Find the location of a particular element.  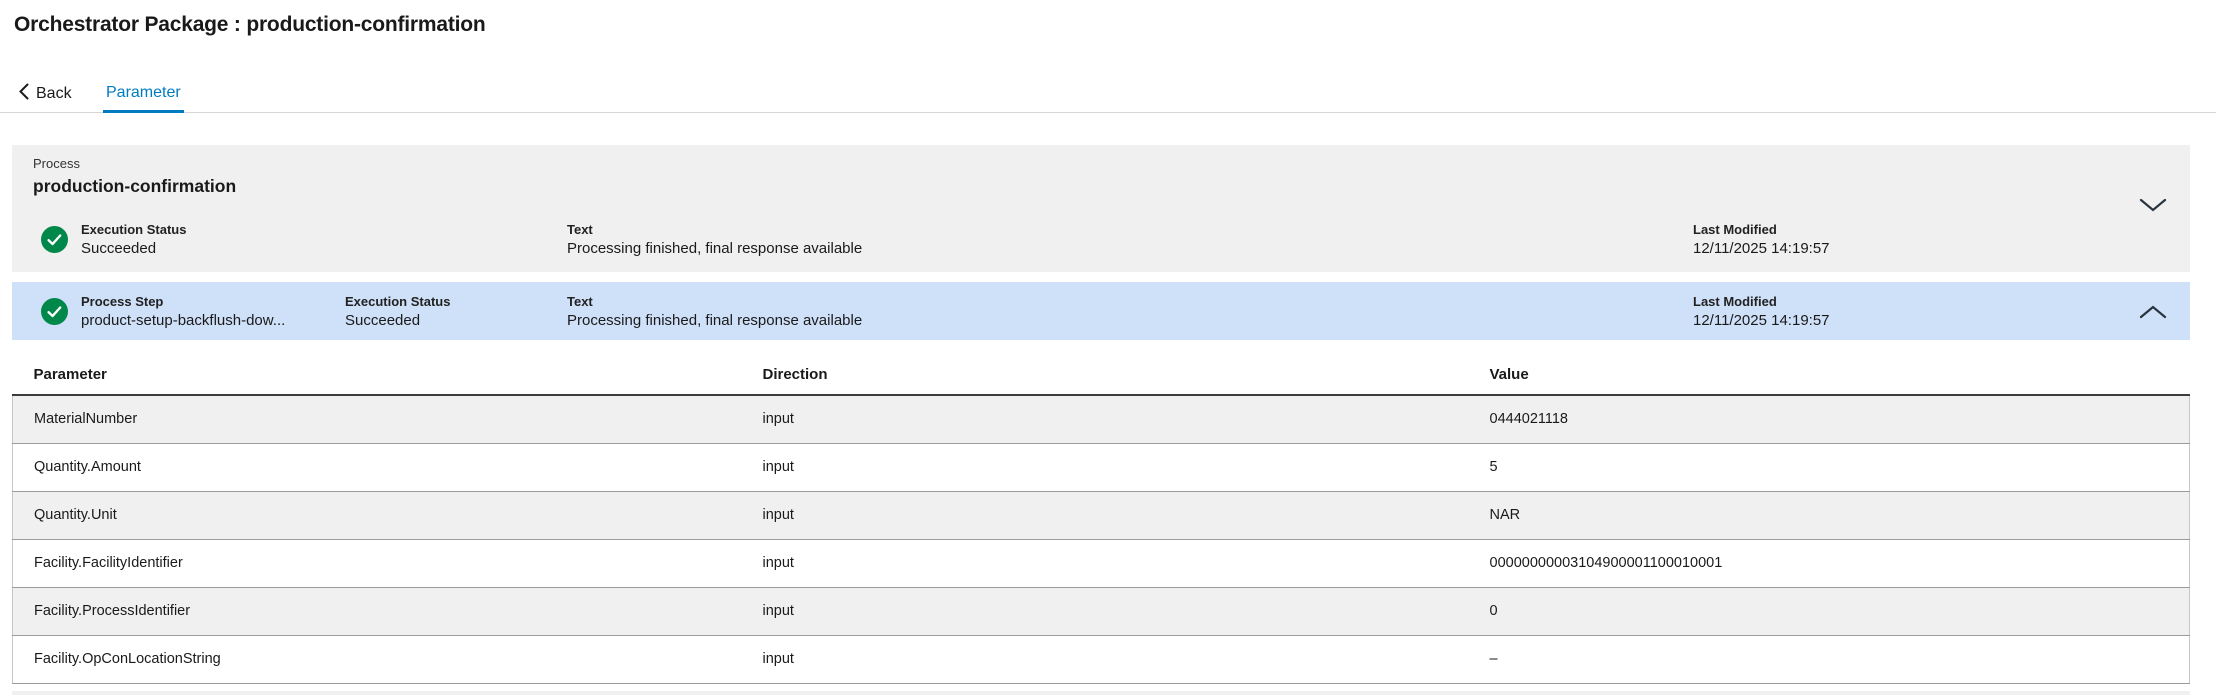

chevron-left-icon is located at coordinates (23, 94).